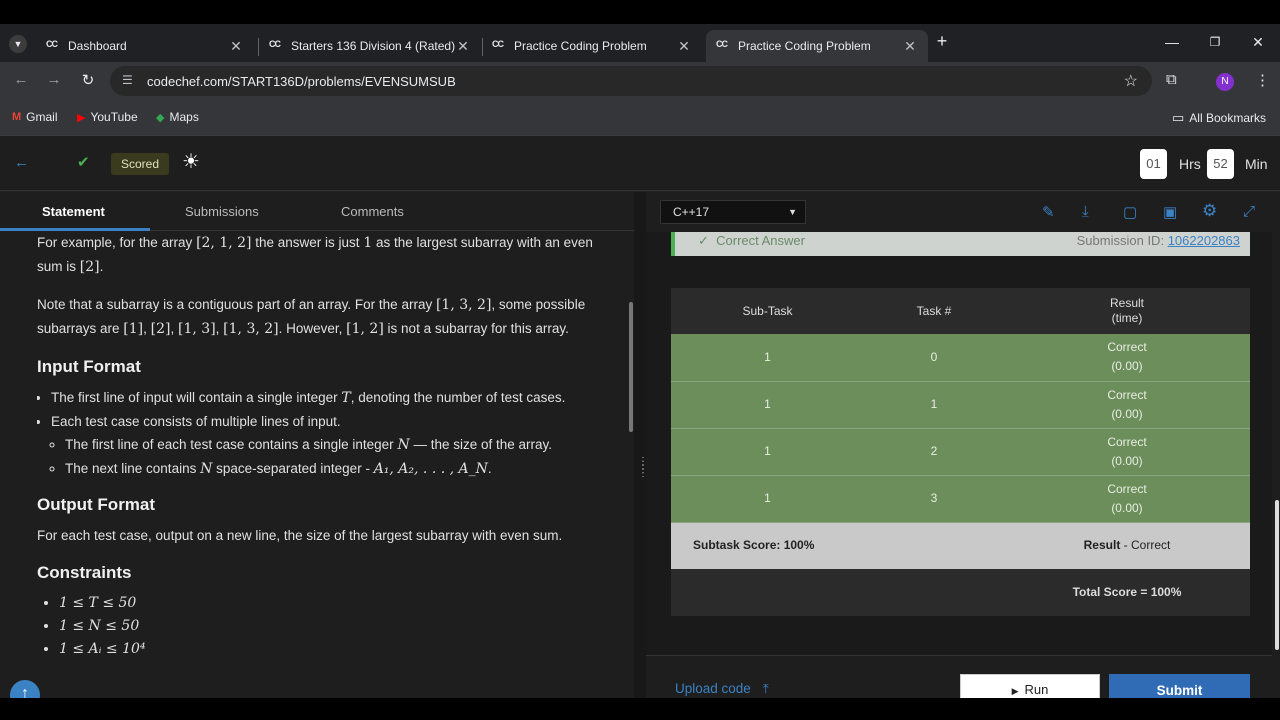 This screenshot has width=1280, height=720. I want to click on tab-submissions: Submissions, so click(222, 211).